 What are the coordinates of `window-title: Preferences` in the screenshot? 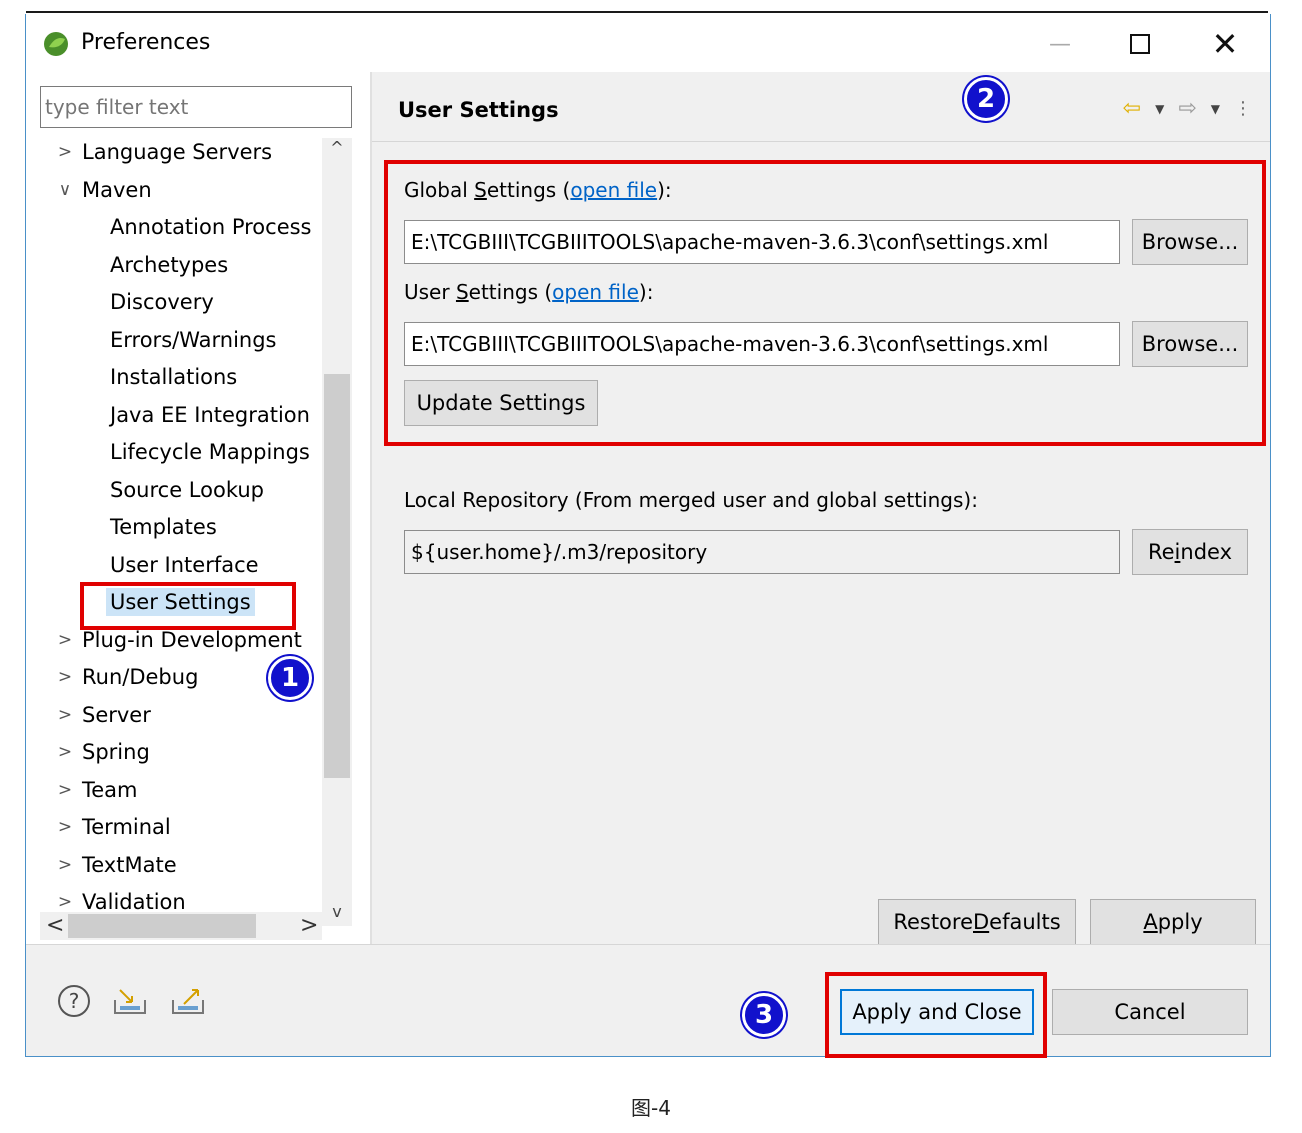 It's located at (146, 42).